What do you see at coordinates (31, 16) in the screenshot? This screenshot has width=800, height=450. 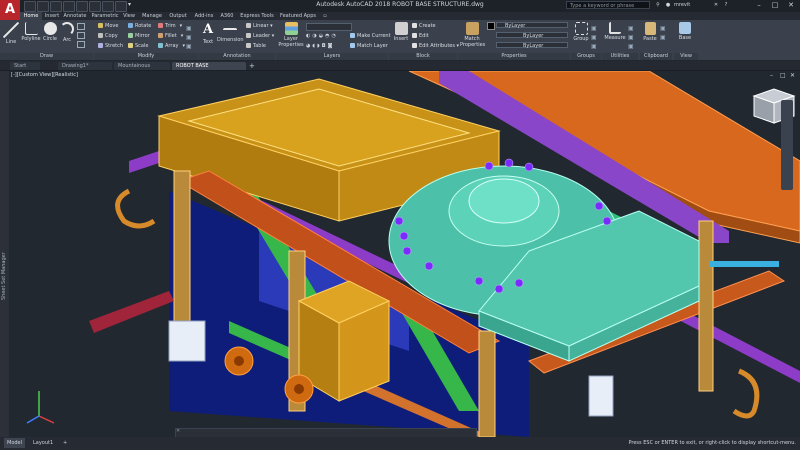 I see `tab-home: Home` at bounding box center [31, 16].